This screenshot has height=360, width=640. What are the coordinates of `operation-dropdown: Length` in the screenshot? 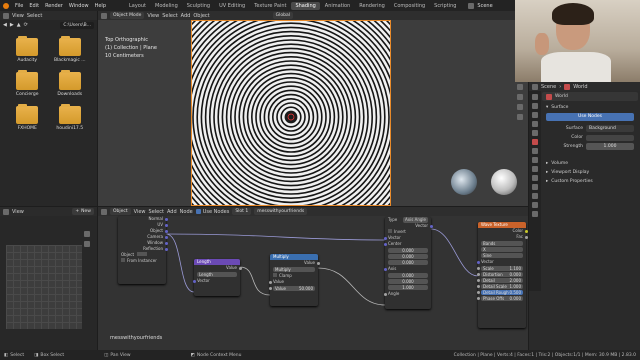 It's located at (217, 274).